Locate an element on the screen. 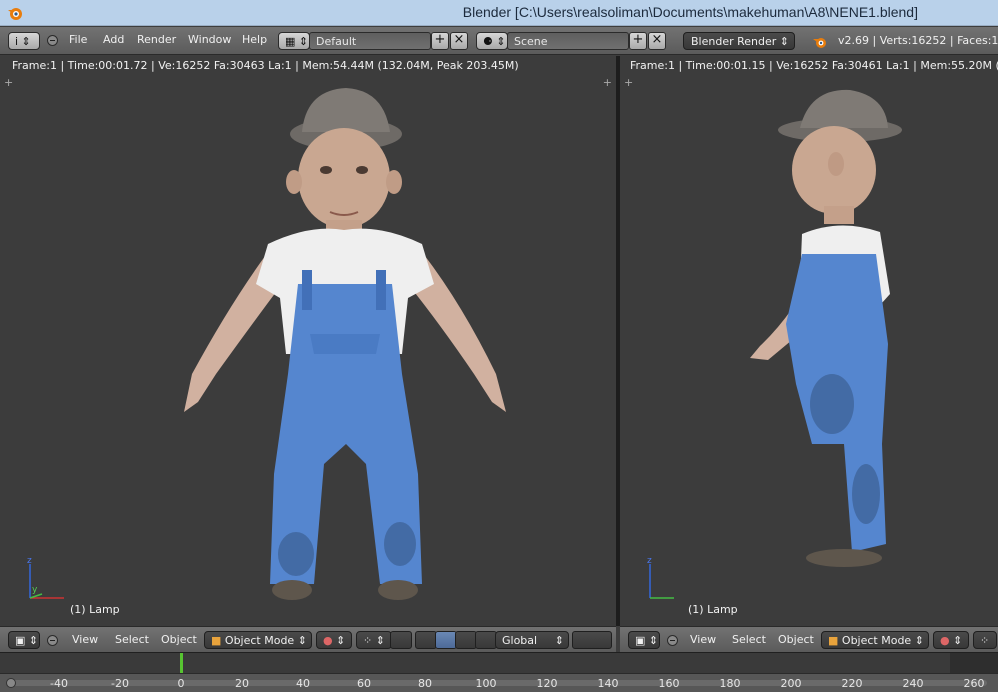 This screenshot has height=692, width=998. remove-screen-layout-button: × is located at coordinates (459, 41).